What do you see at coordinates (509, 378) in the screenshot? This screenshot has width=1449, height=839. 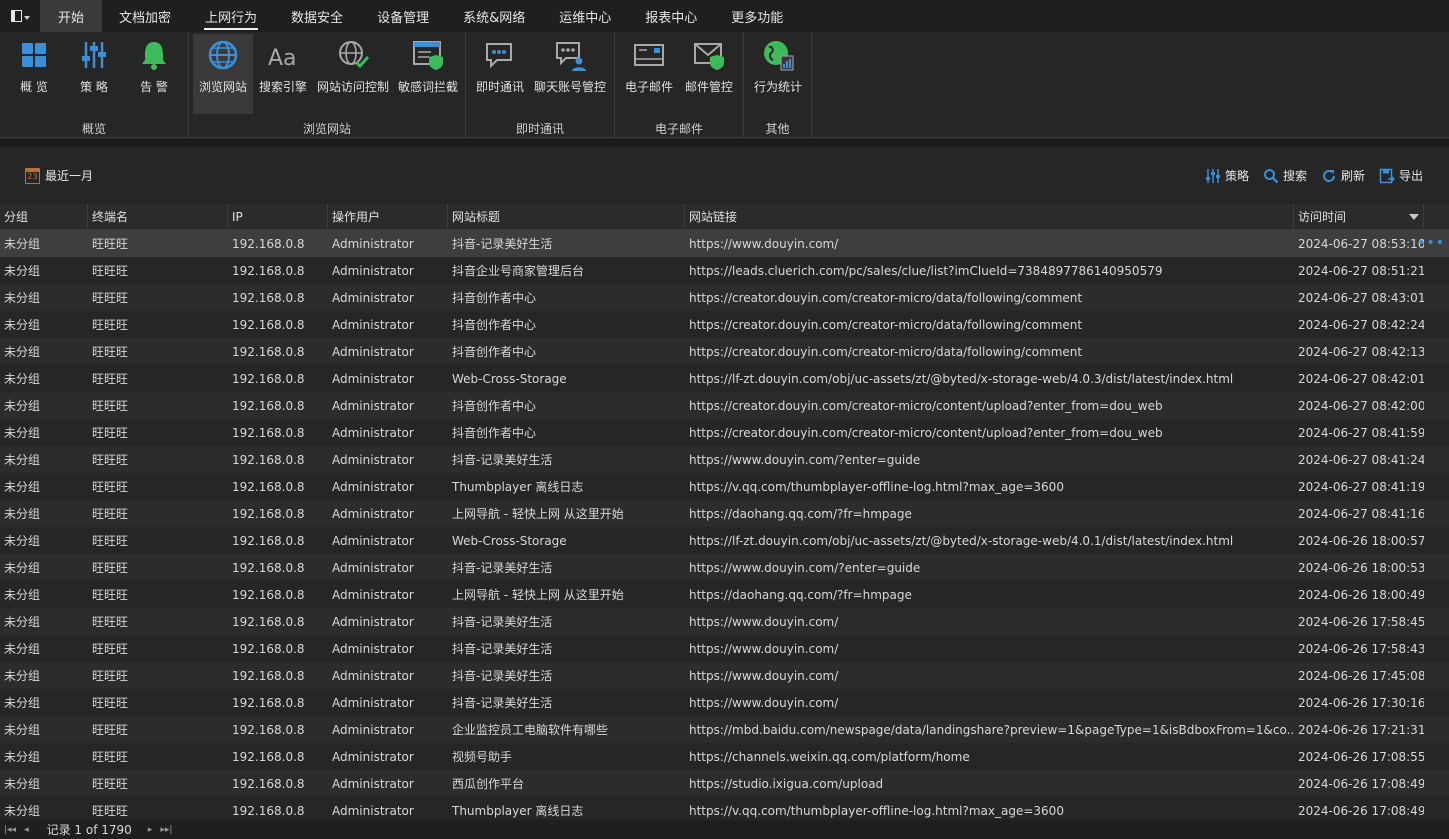 I see `title-cell: Web-Cross-Storage` at bounding box center [509, 378].